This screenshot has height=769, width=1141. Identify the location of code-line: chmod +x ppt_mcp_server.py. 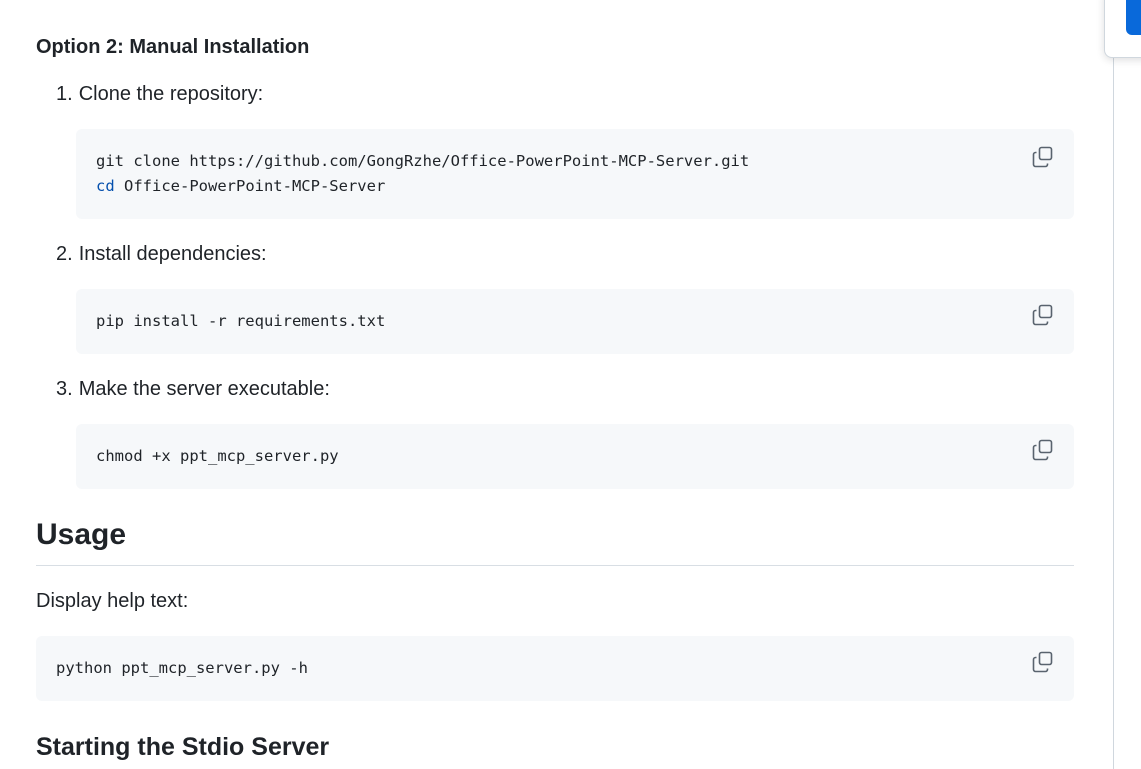
(217, 456).